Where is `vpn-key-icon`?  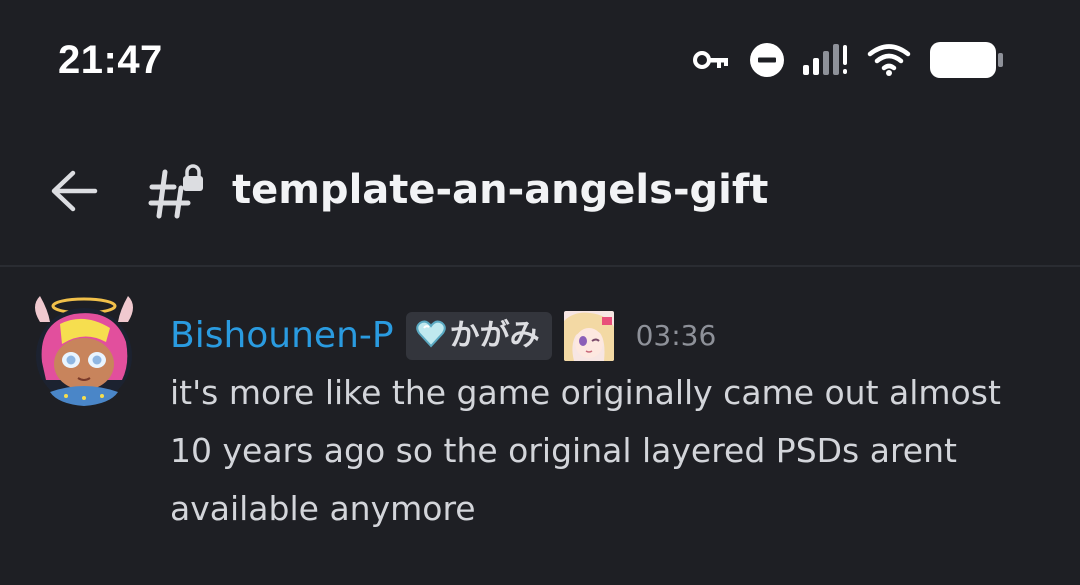 vpn-key-icon is located at coordinates (712, 60).